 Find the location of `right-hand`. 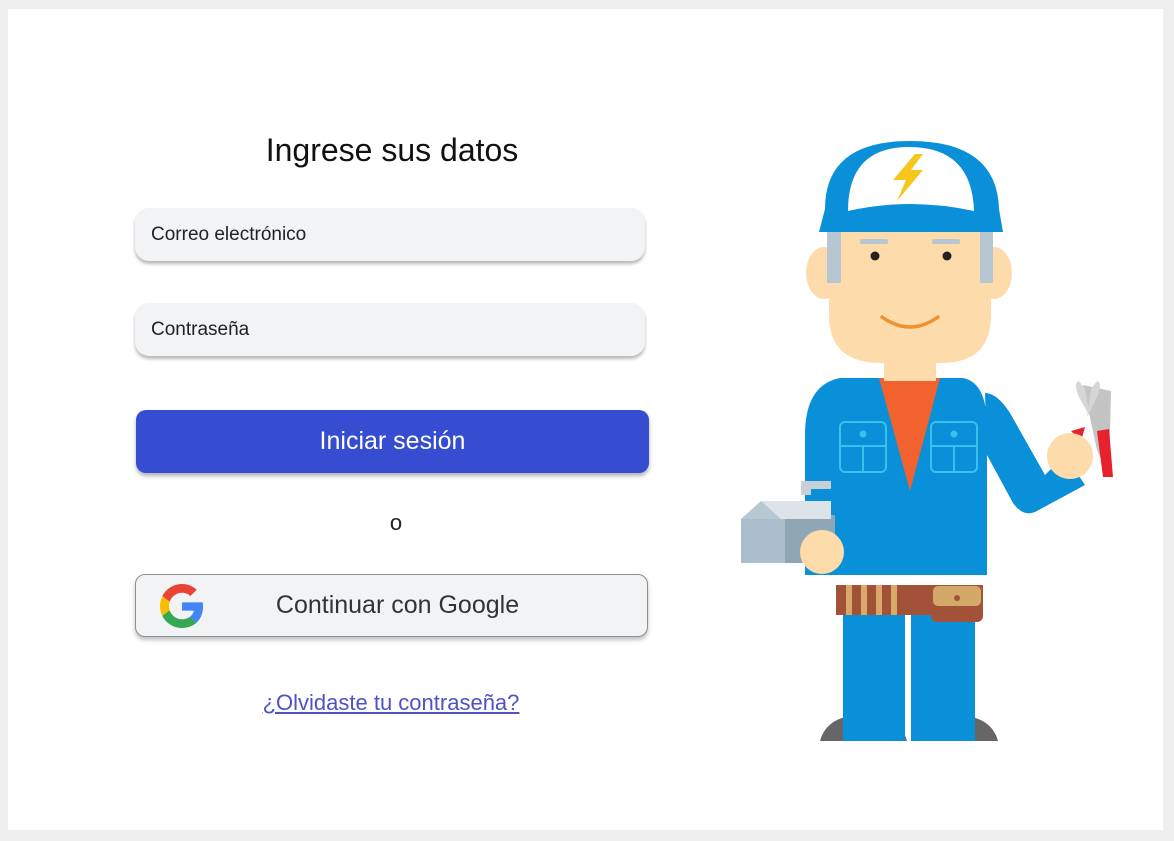

right-hand is located at coordinates (1070, 456).